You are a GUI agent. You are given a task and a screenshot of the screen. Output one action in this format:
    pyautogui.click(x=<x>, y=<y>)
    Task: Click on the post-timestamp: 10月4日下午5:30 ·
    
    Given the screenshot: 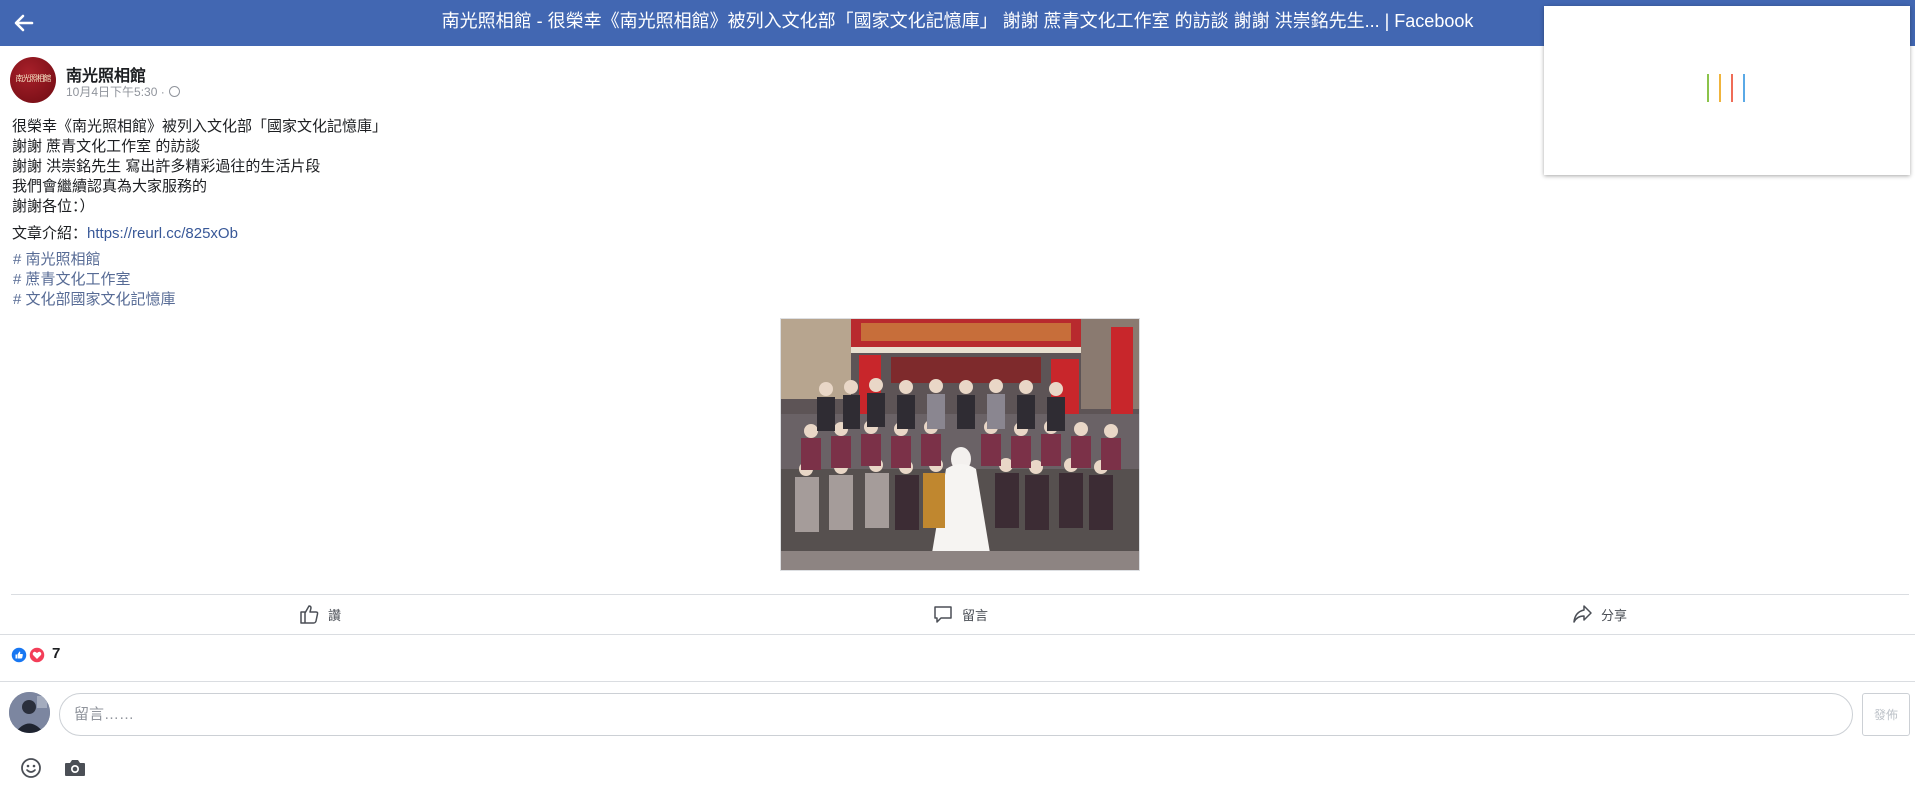 What is the action you would take?
    pyautogui.click(x=123, y=91)
    